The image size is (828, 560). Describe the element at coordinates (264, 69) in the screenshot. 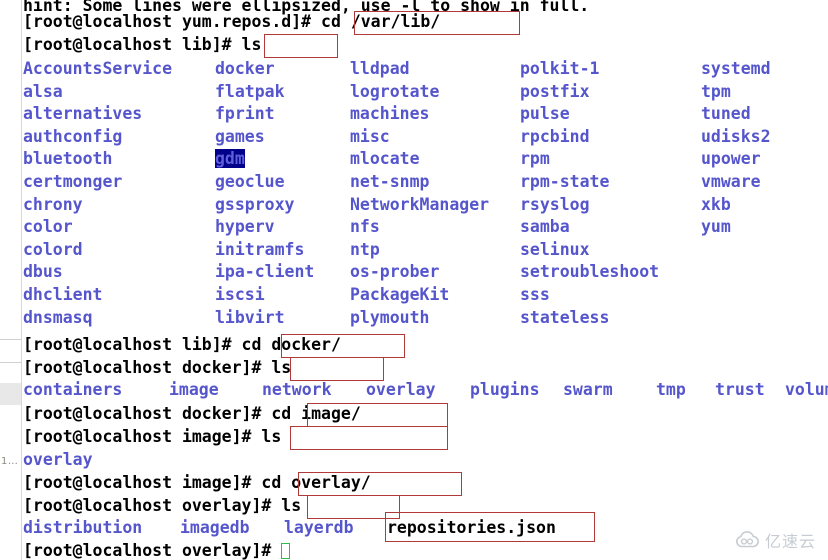

I see `list-item: docker` at that location.